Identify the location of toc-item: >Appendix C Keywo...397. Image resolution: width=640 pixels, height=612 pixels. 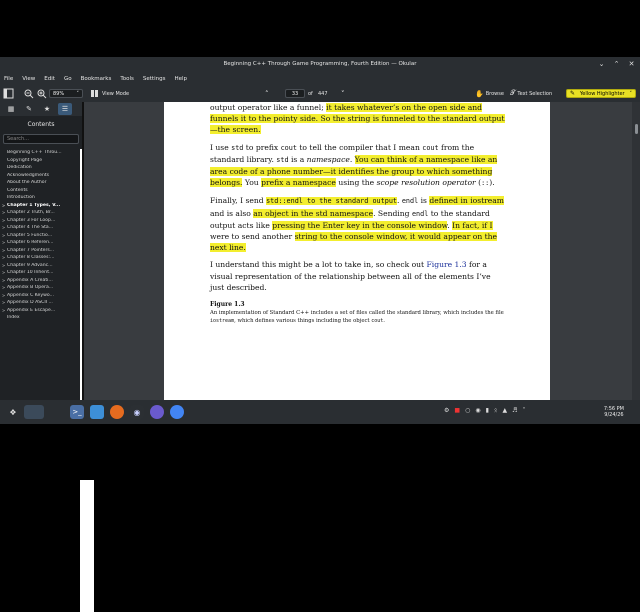
(47, 440).